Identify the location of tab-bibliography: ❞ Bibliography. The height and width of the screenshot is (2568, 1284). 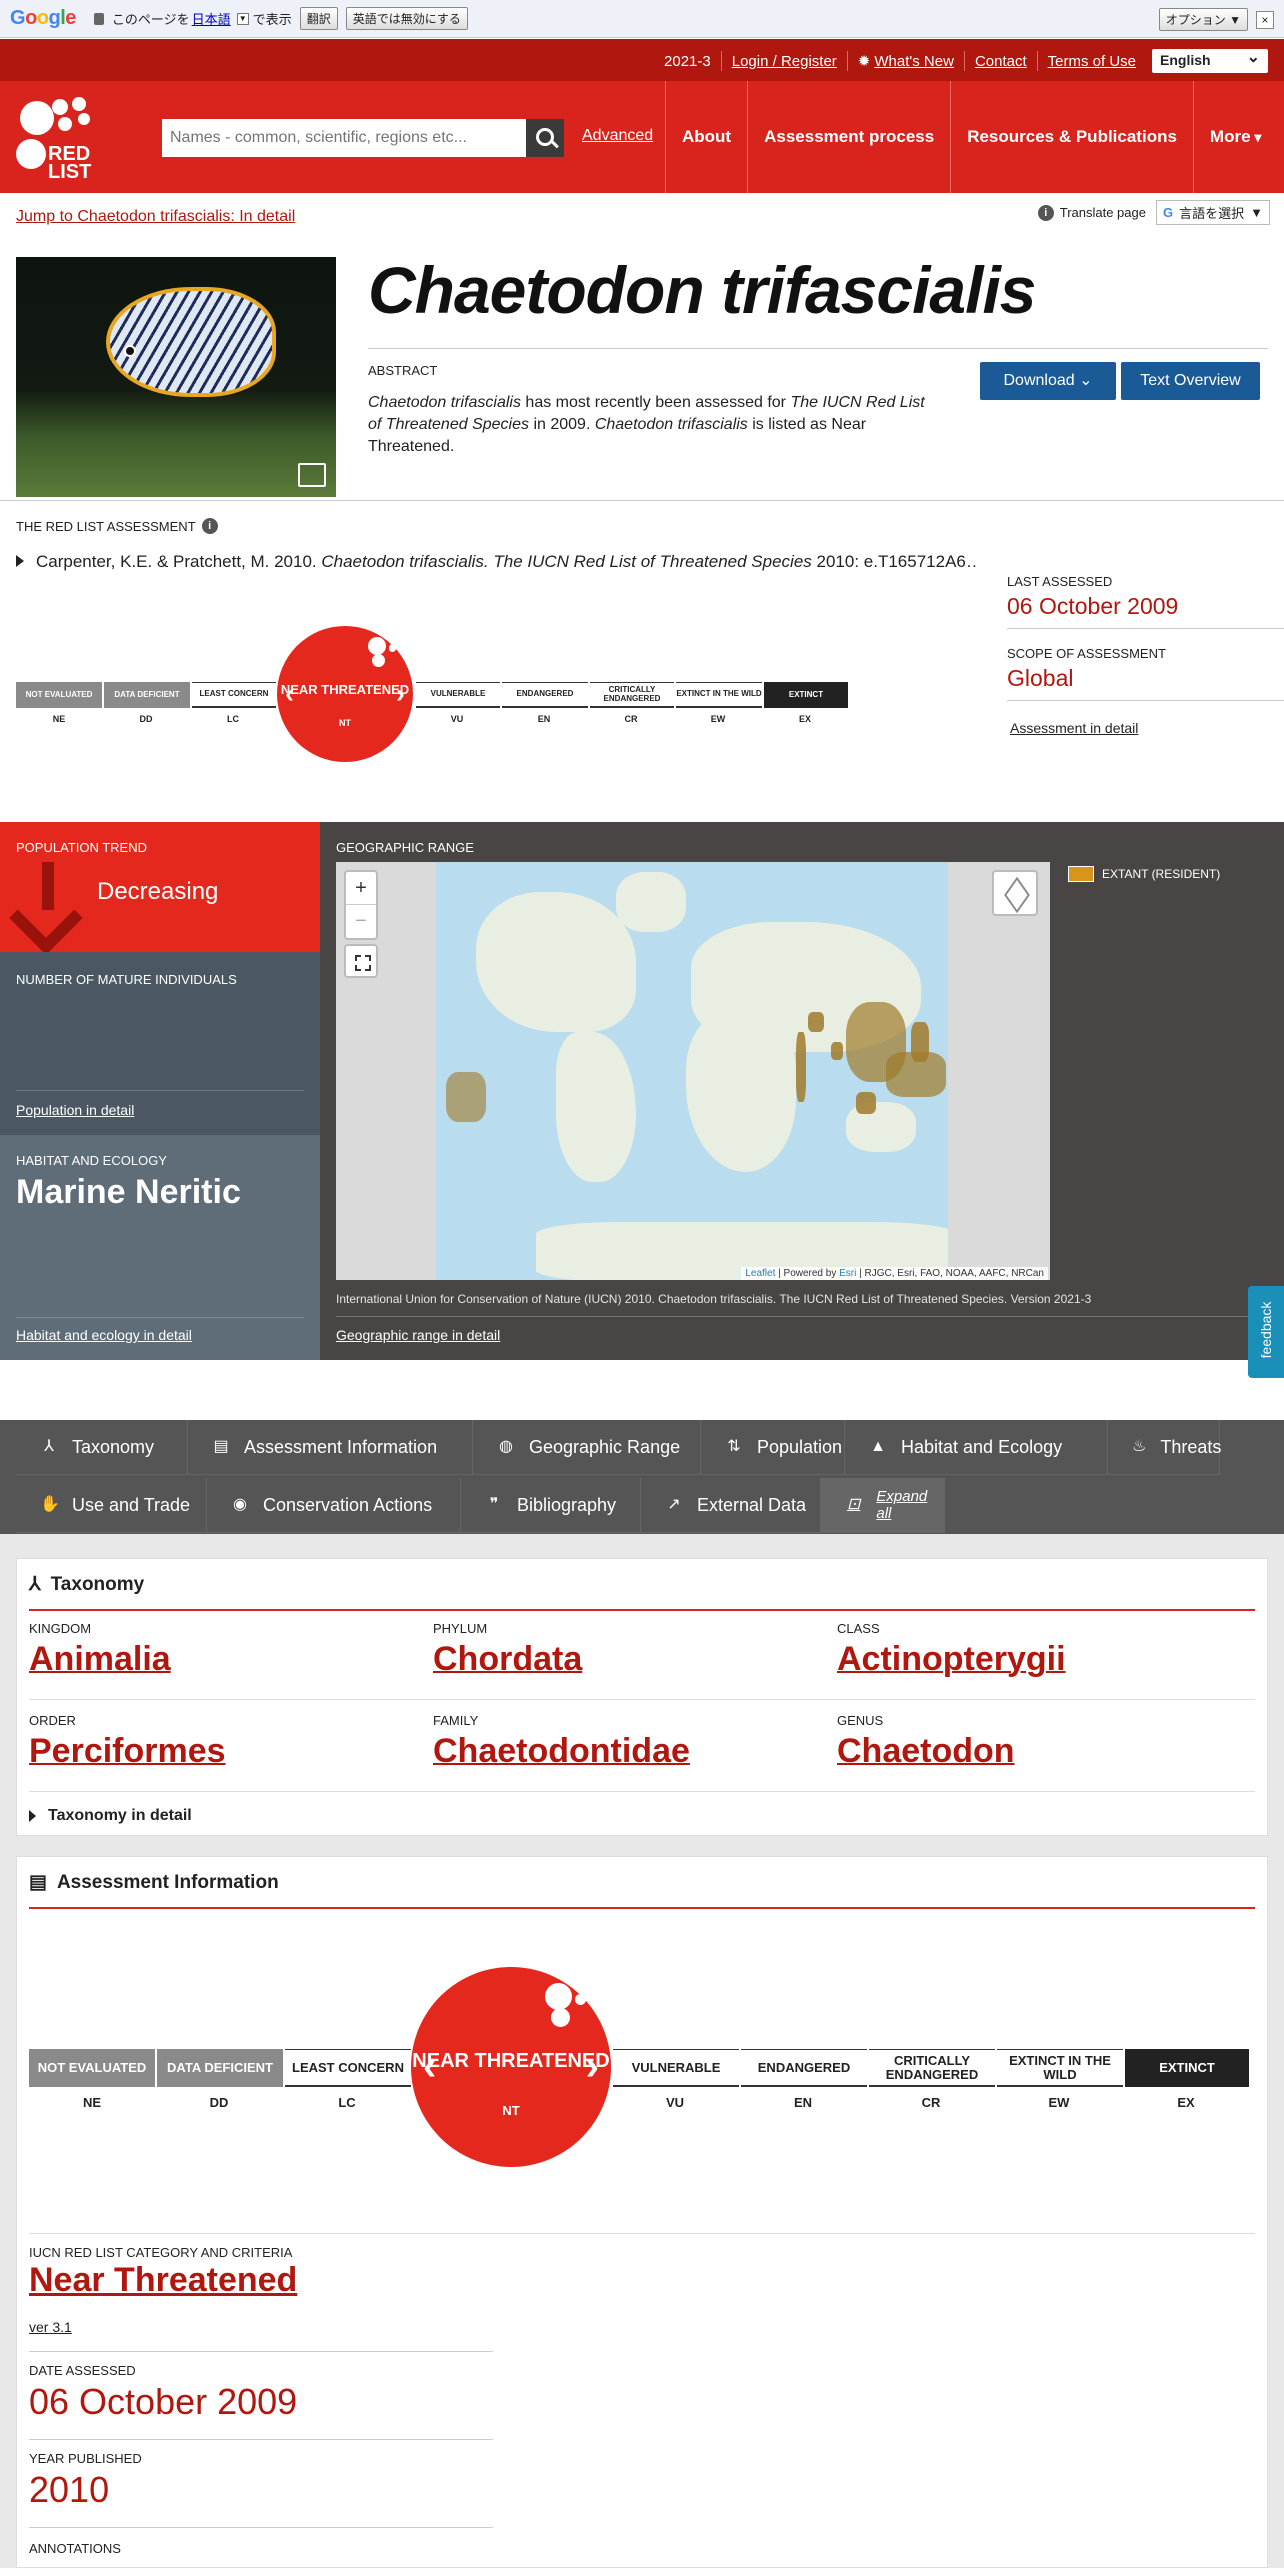
(551, 1505).